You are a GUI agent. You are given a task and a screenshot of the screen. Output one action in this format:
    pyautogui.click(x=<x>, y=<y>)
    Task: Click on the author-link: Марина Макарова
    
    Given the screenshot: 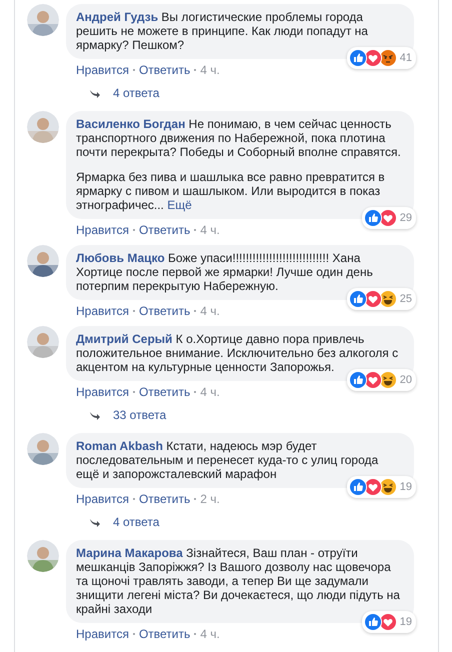 What is the action you would take?
    pyautogui.click(x=129, y=553)
    